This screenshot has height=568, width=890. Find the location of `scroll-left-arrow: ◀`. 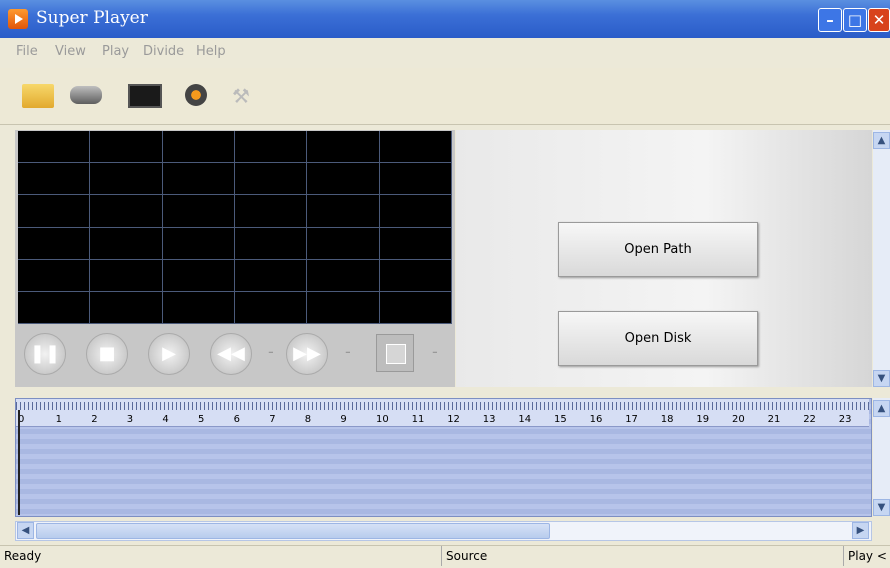

scroll-left-arrow: ◀ is located at coordinates (25, 530).